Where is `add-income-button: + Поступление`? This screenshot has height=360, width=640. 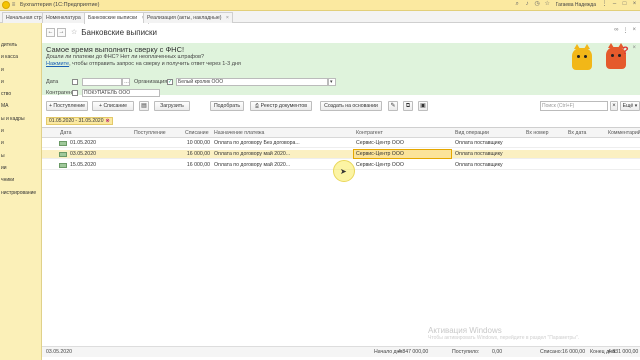
add-income-button: + Поступление is located at coordinates (67, 106).